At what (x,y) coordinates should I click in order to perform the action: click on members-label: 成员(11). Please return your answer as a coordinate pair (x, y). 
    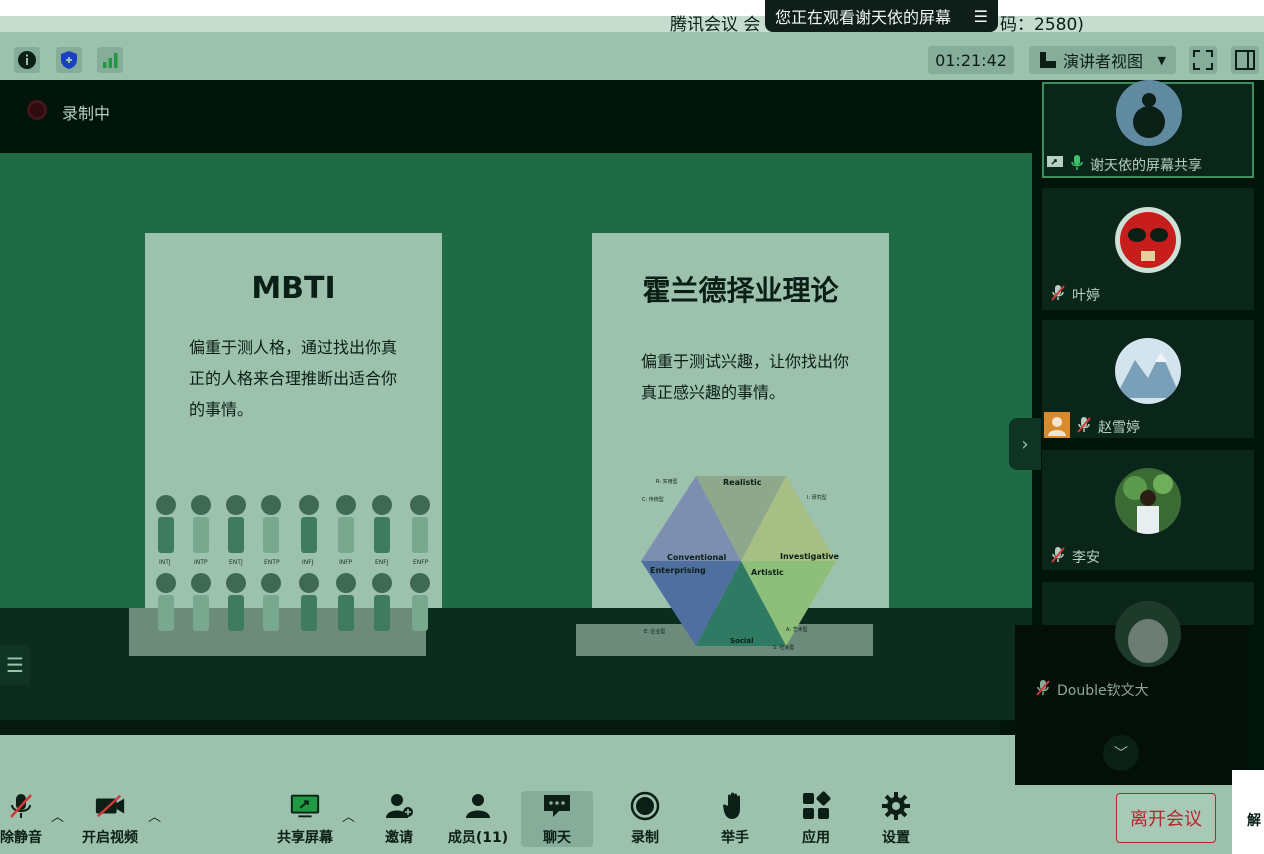
    Looking at the image, I should click on (478, 838).